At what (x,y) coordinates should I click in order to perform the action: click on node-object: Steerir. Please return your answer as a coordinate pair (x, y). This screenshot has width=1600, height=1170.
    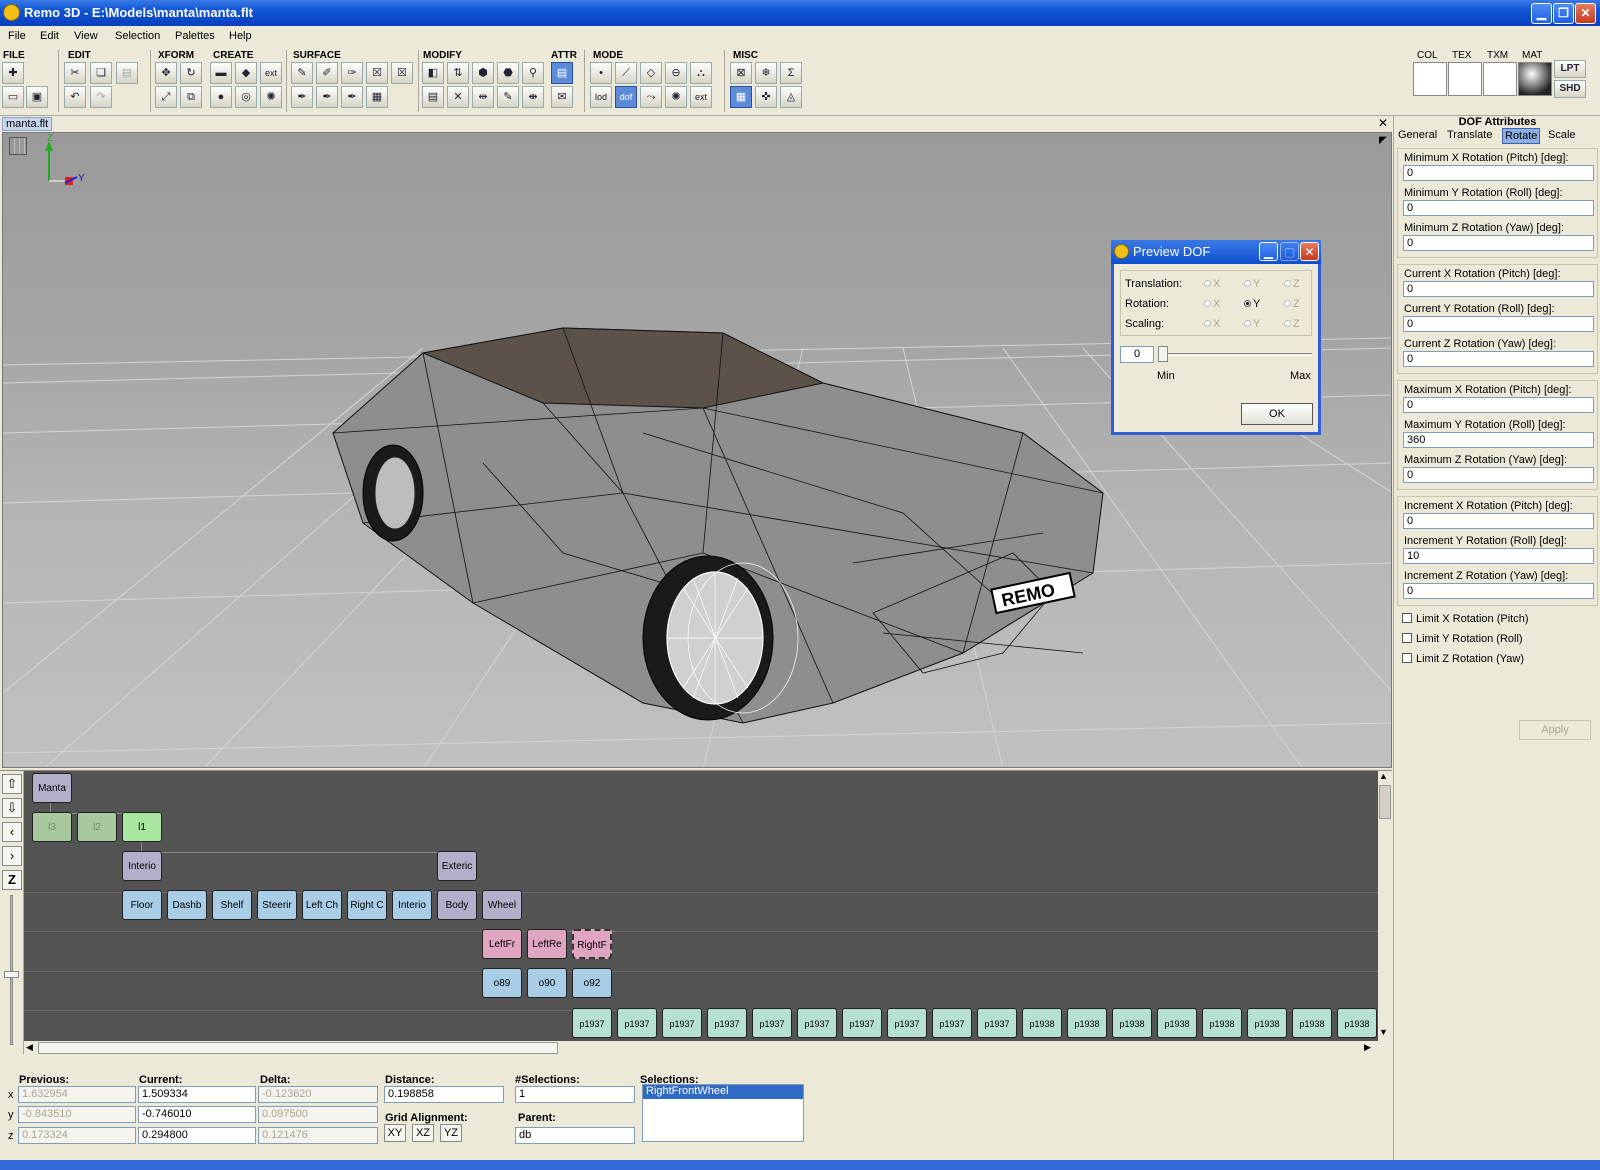
    Looking at the image, I should click on (277, 905).